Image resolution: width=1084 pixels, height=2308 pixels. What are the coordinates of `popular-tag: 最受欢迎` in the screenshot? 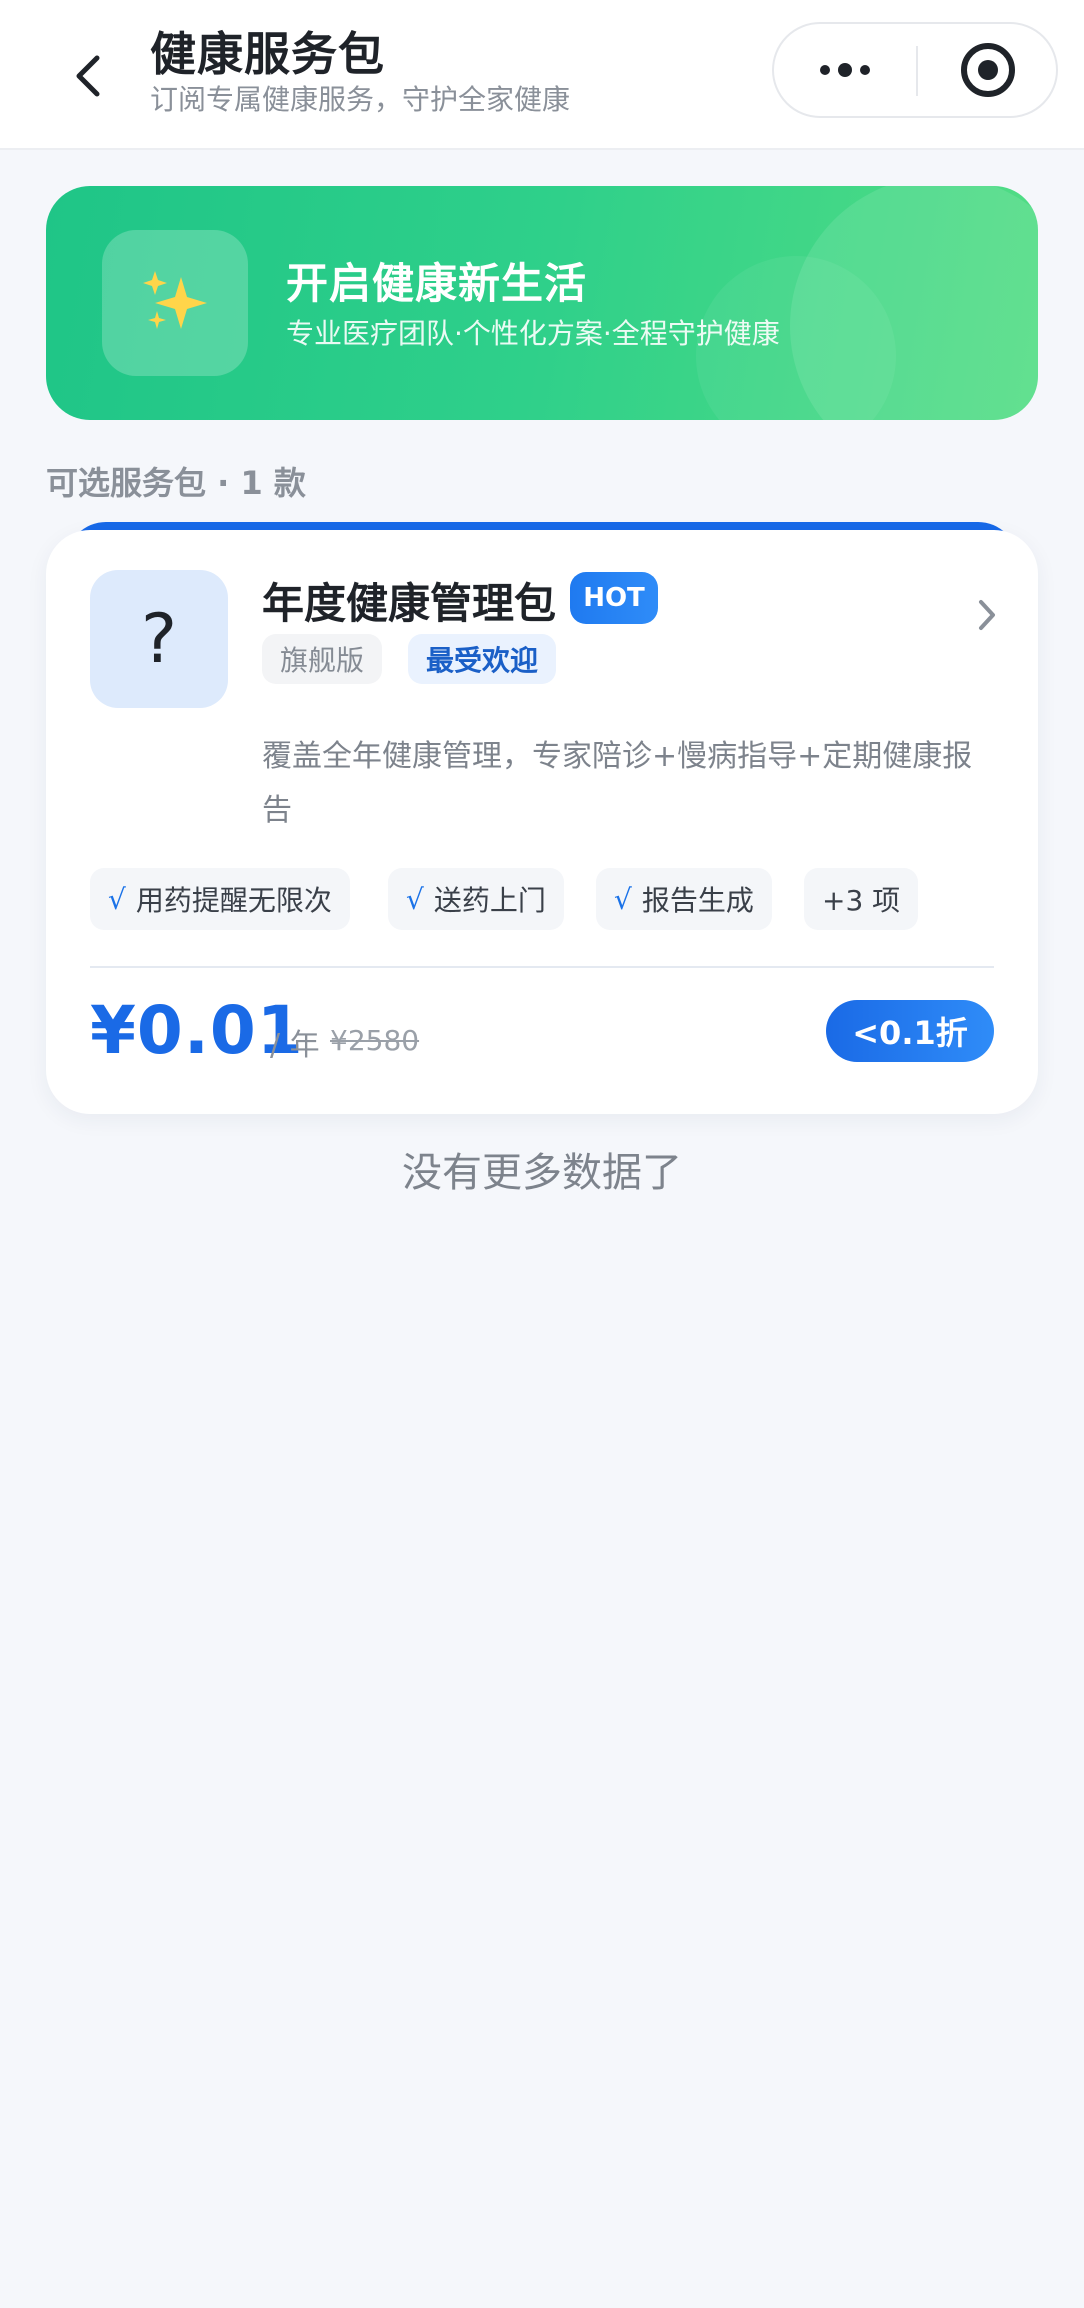 It's located at (482, 659).